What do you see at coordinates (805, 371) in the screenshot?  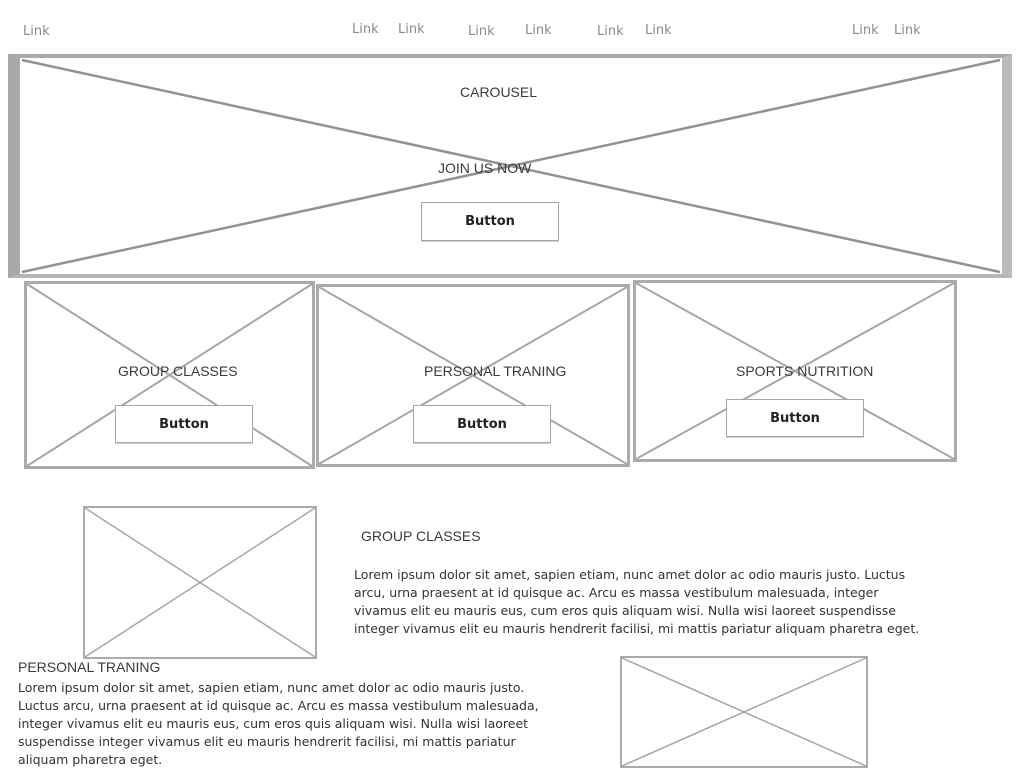 I see `card-title-sports-nutrition: SPORTS NUTRITION` at bounding box center [805, 371].